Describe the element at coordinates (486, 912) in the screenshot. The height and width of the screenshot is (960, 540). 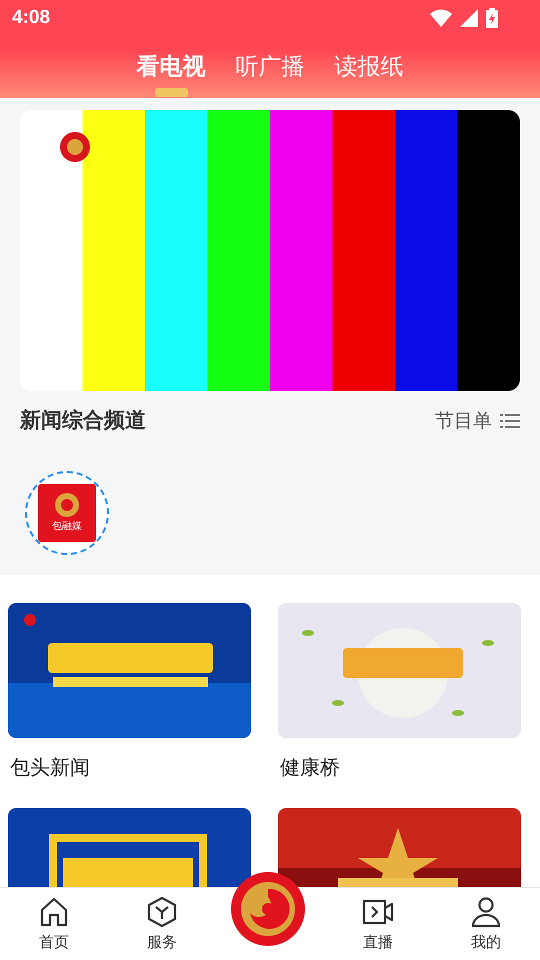
I see `person-icon` at that location.